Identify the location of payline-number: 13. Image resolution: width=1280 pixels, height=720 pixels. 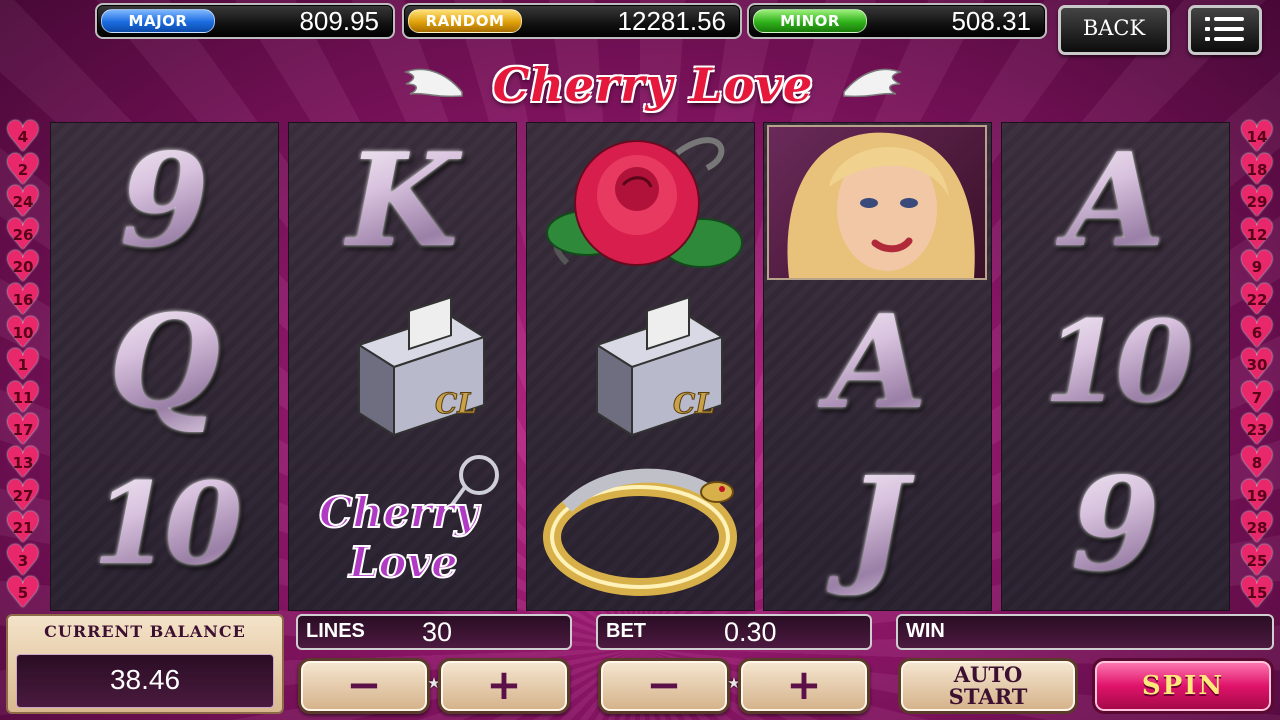
(23, 462).